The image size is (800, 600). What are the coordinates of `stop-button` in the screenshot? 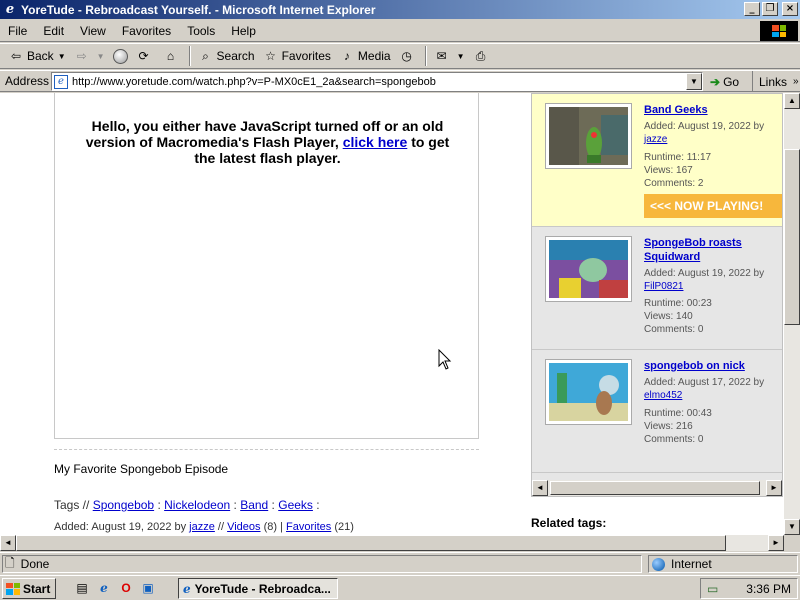 It's located at (120, 56).